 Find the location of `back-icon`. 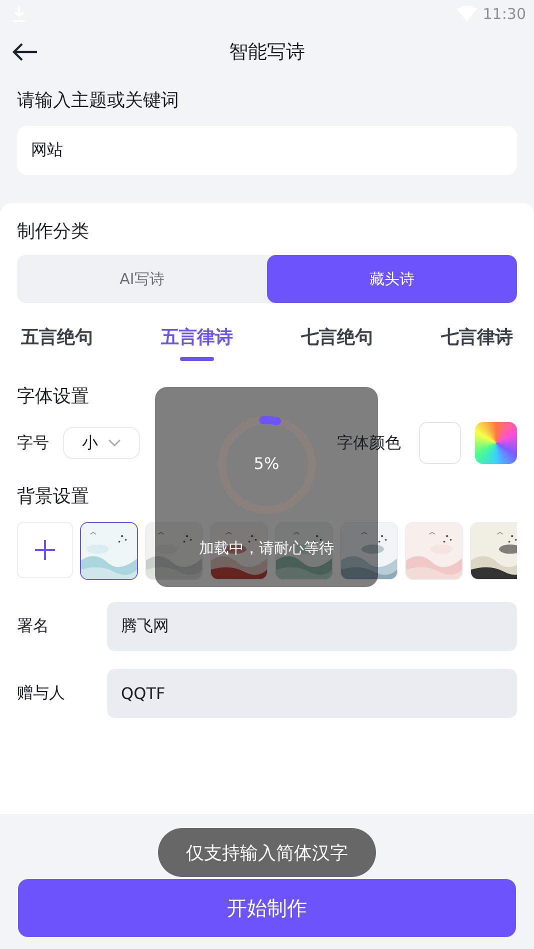

back-icon is located at coordinates (25, 52).